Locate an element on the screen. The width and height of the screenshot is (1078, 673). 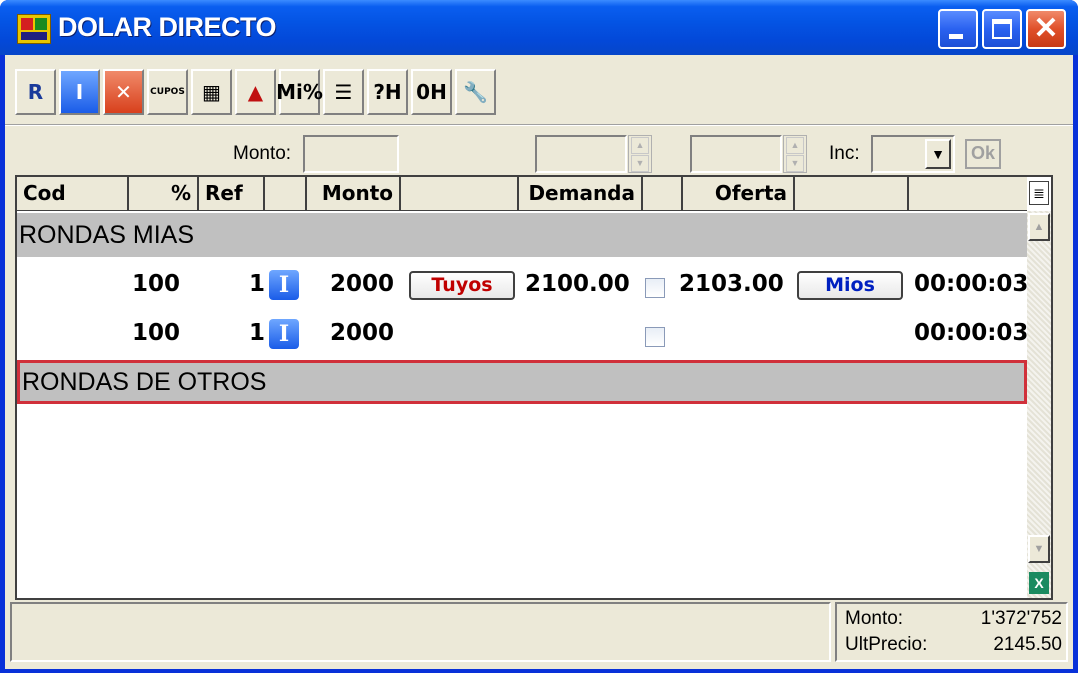
row2-checkbox is located at coordinates (655, 337).